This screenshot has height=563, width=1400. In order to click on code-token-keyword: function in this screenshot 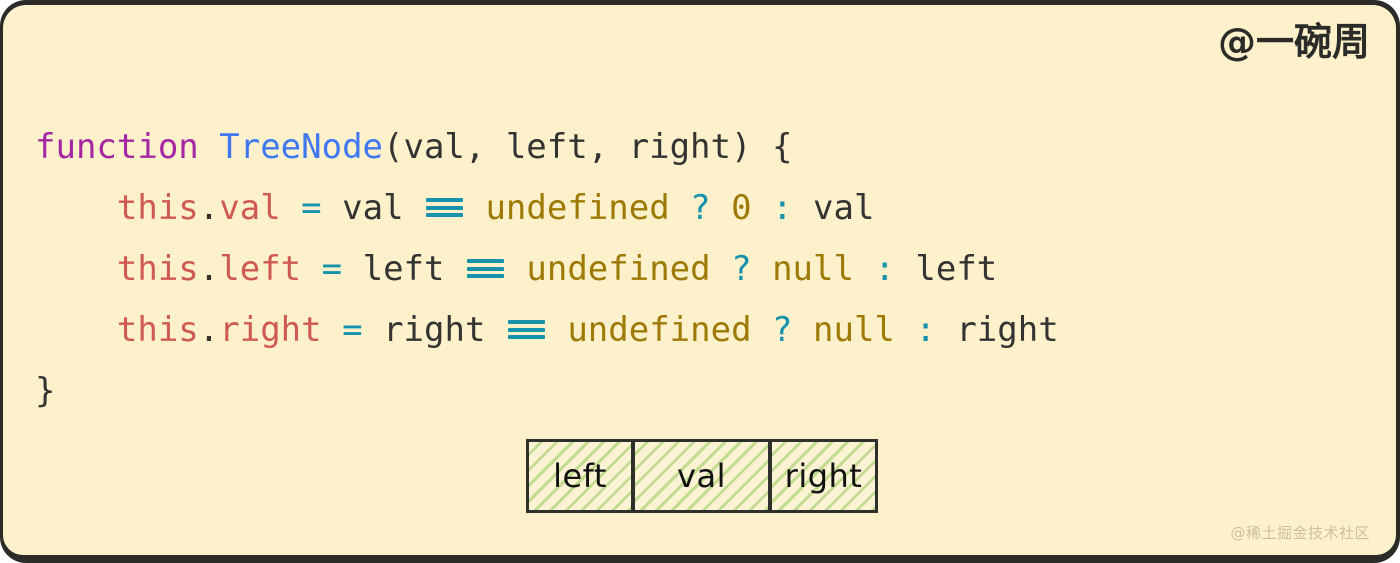, I will do `click(117, 147)`.